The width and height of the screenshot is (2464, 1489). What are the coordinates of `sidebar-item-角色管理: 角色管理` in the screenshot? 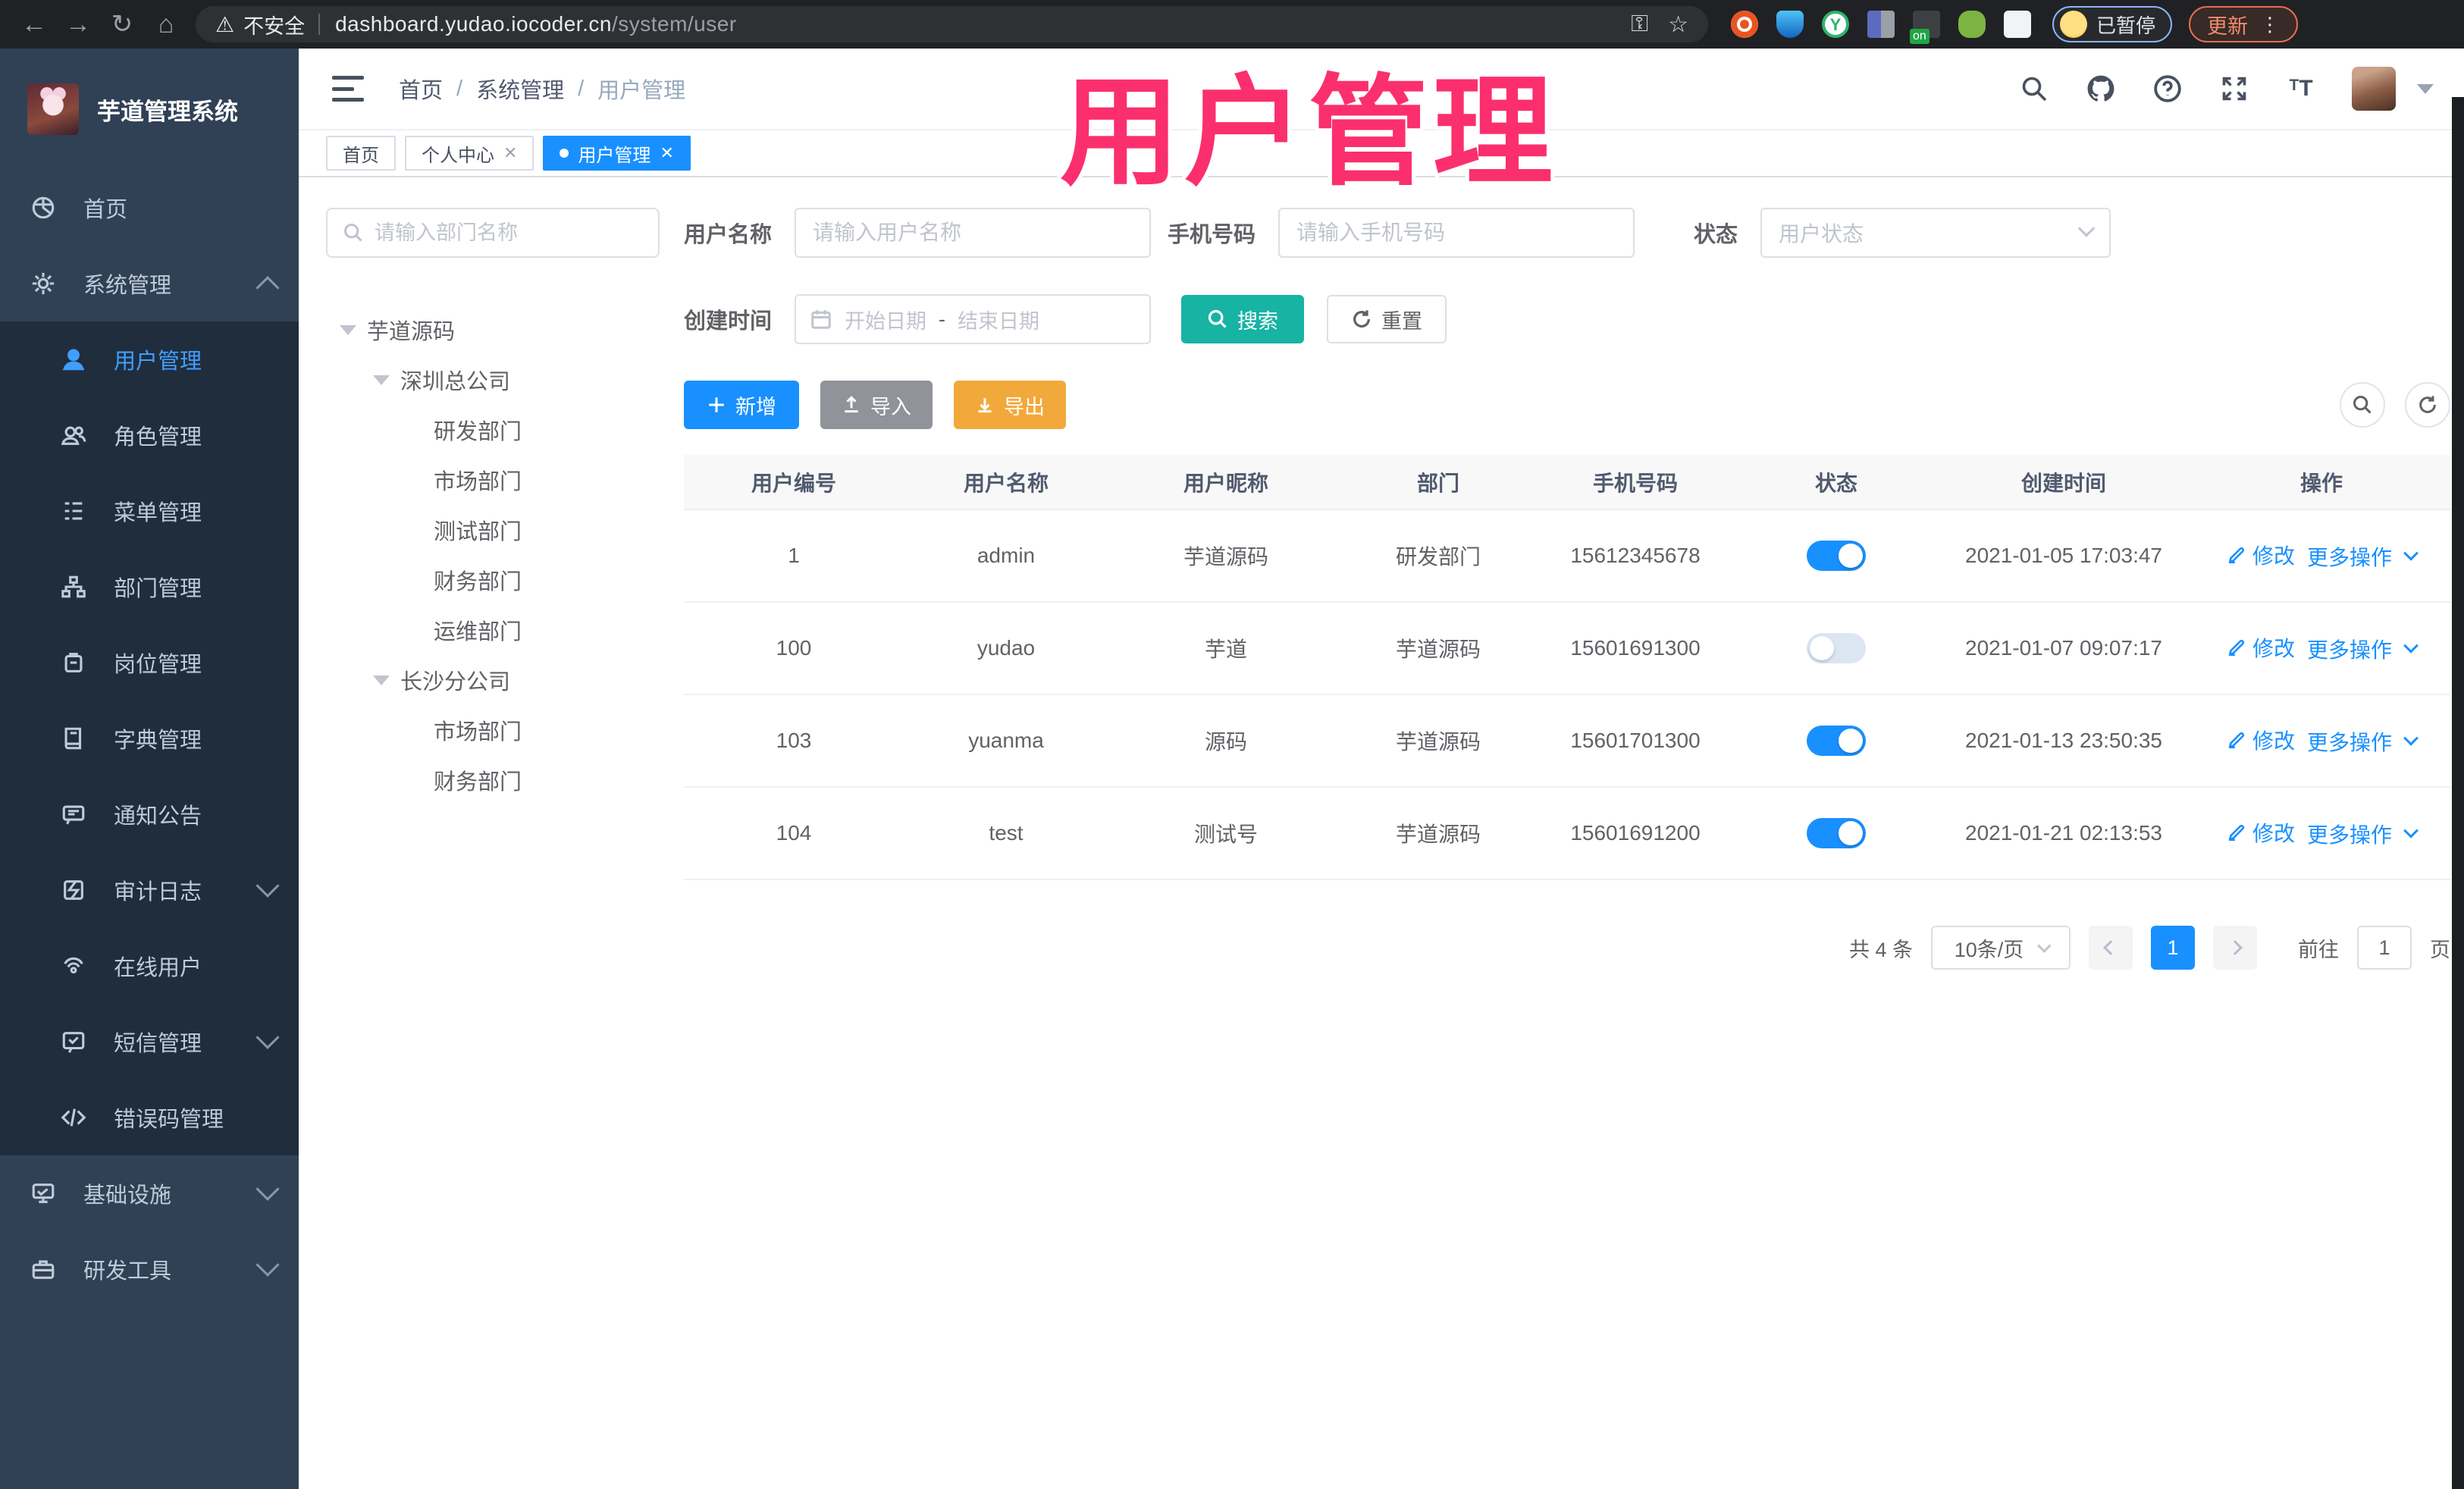 It's located at (150, 435).